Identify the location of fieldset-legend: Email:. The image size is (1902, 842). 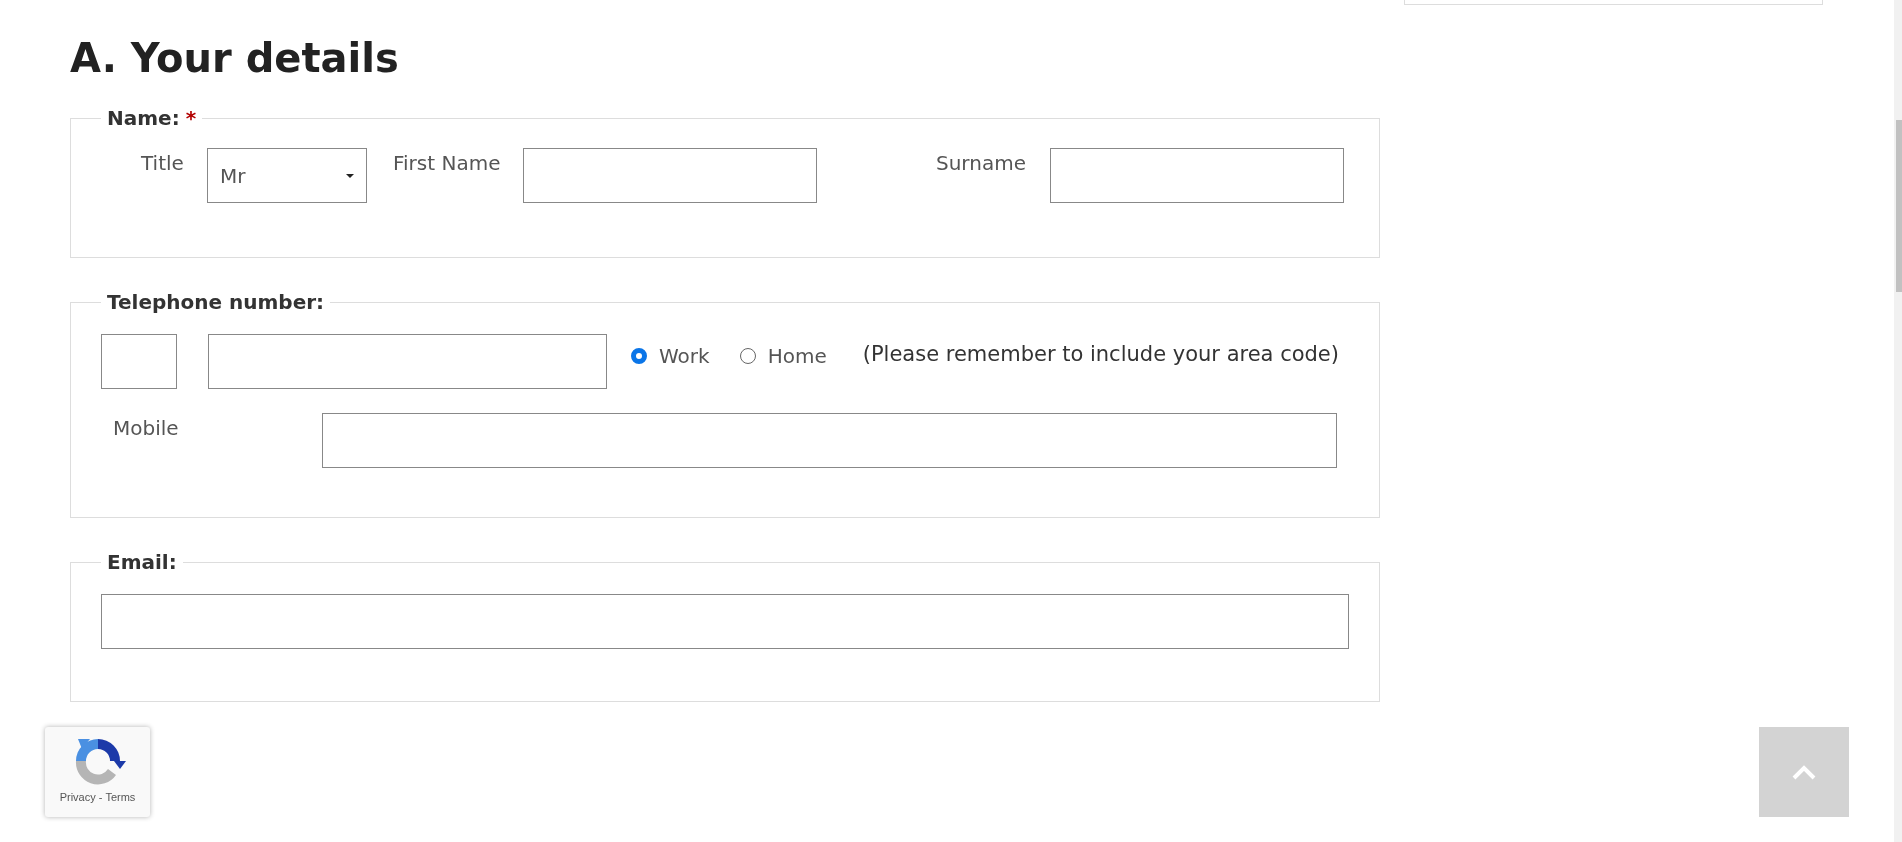
(142, 562).